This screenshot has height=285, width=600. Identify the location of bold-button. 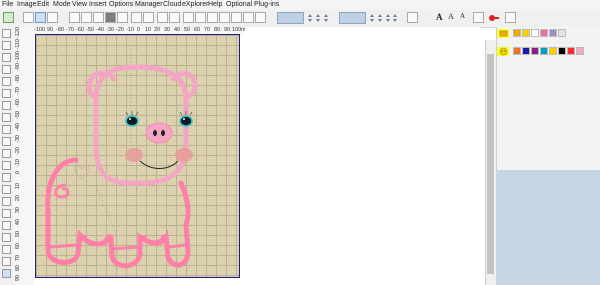
(412, 17).